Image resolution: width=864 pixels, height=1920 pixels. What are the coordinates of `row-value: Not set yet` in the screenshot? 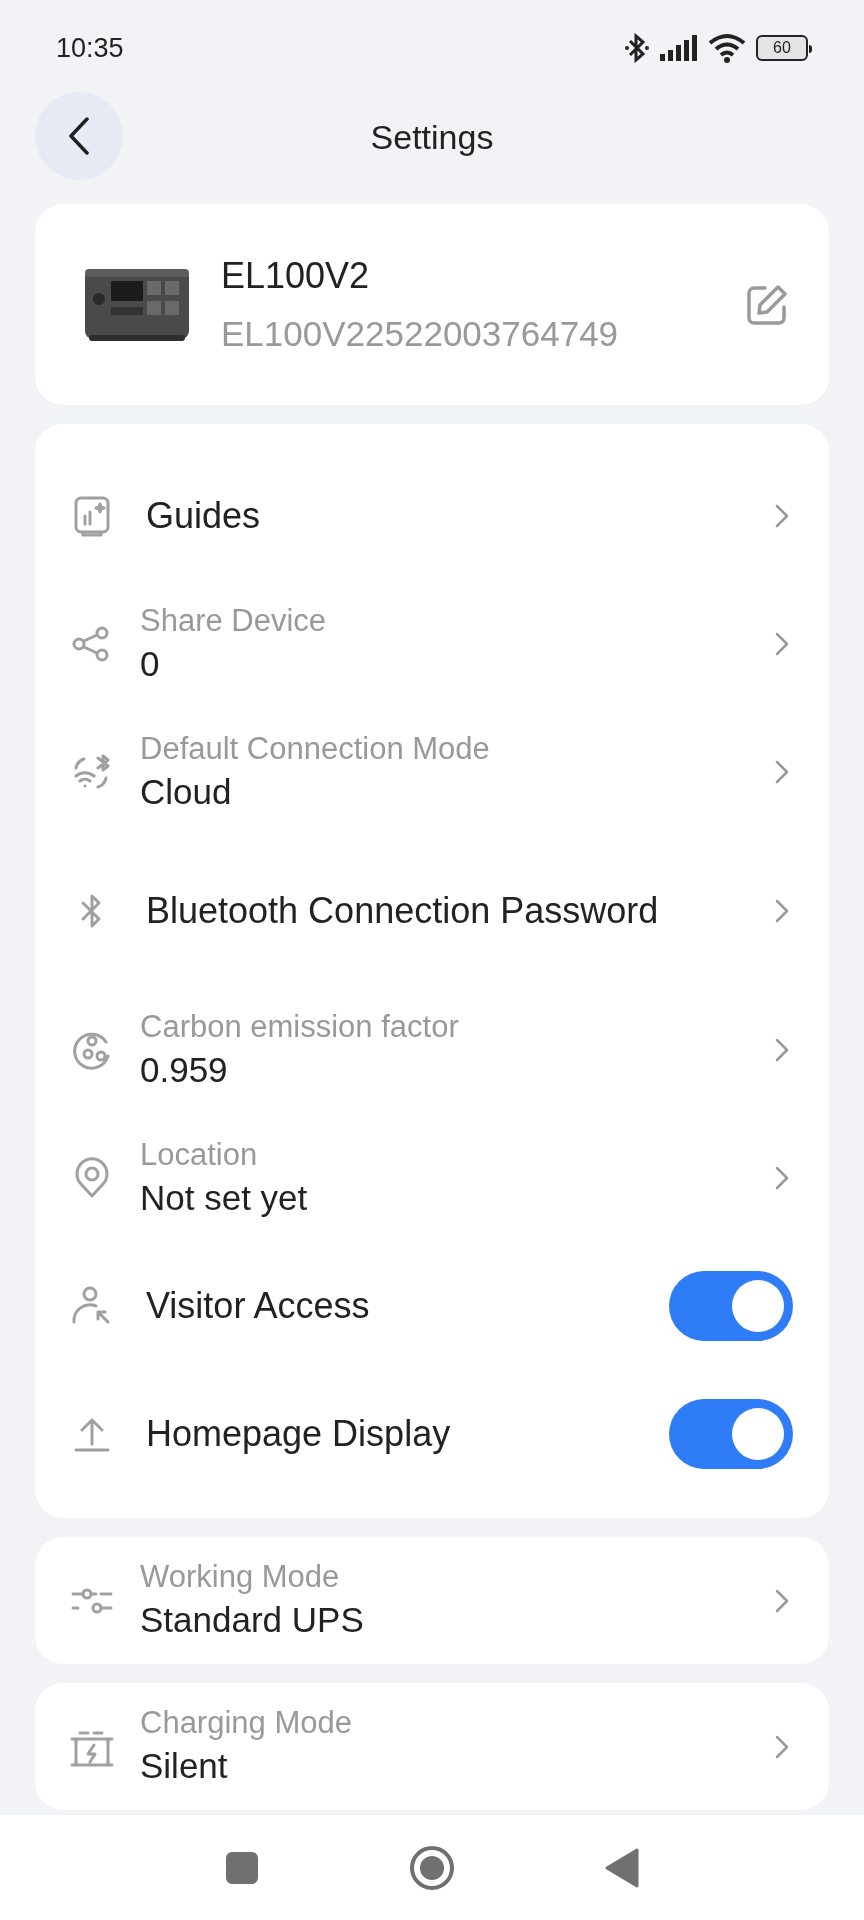 It's located at (224, 1197).